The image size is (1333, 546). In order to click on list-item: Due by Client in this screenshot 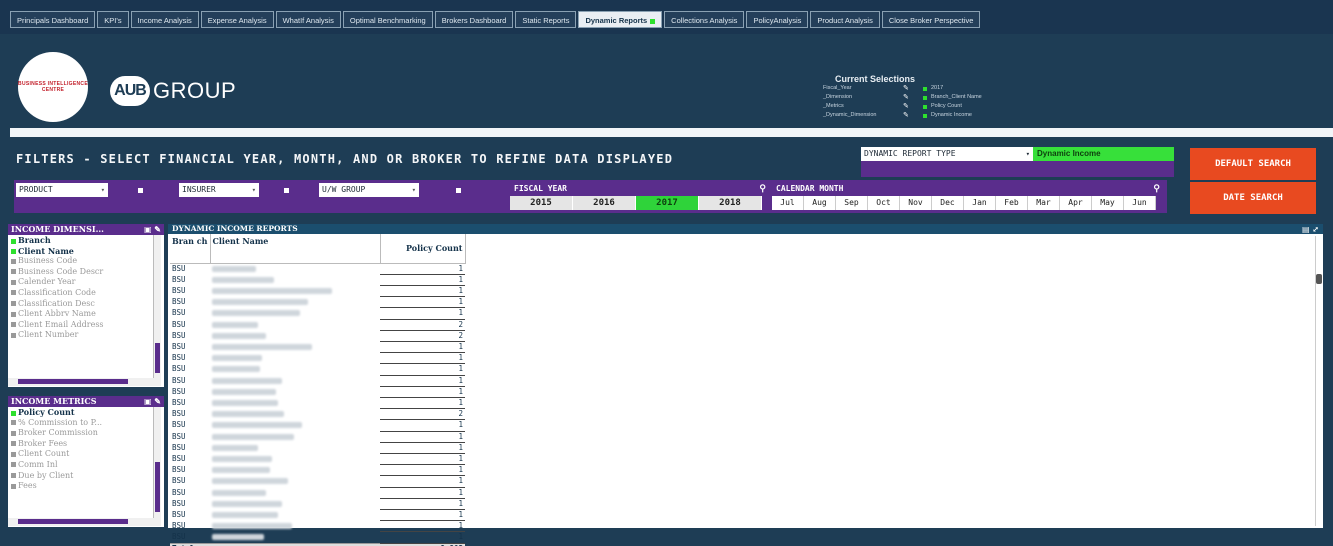, I will do `click(86, 476)`.